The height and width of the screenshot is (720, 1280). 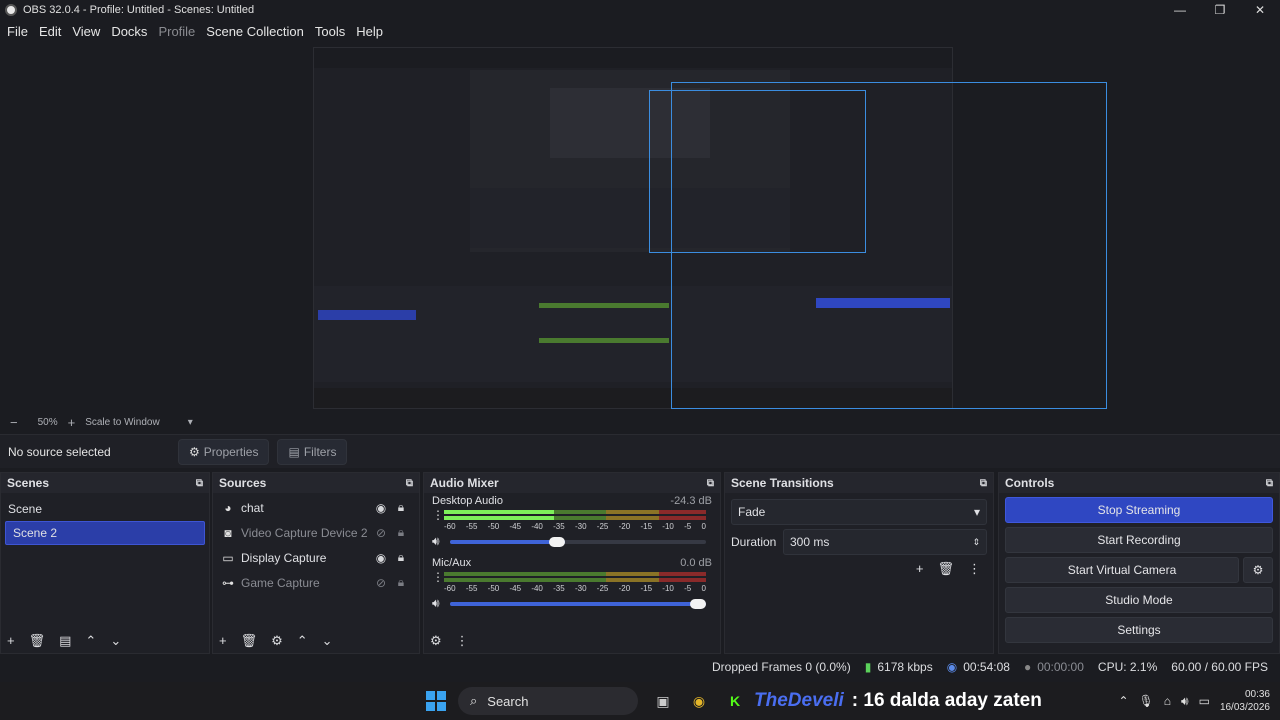 I want to click on taskbar-search: ⌕ Search, so click(x=548, y=701).